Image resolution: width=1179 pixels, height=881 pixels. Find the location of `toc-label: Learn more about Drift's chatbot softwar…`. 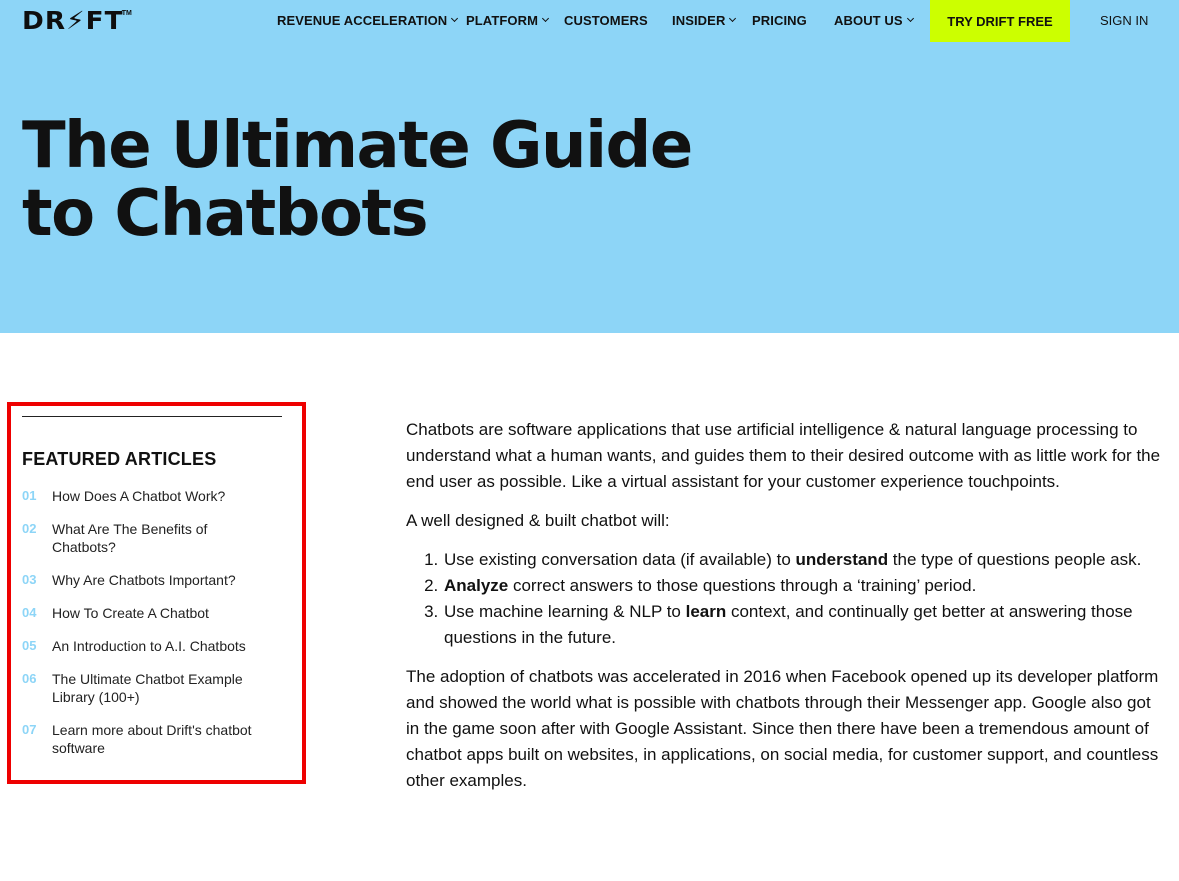

toc-label: Learn more about Drift's chatbot softwar… is located at coordinates (152, 739).